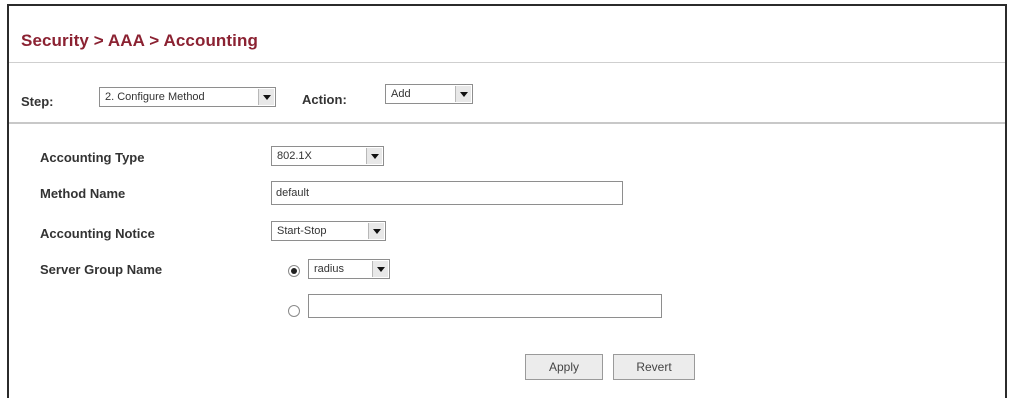 This screenshot has height=398, width=1014. Describe the element at coordinates (485, 306) in the screenshot. I see `server-group-text-input` at that location.